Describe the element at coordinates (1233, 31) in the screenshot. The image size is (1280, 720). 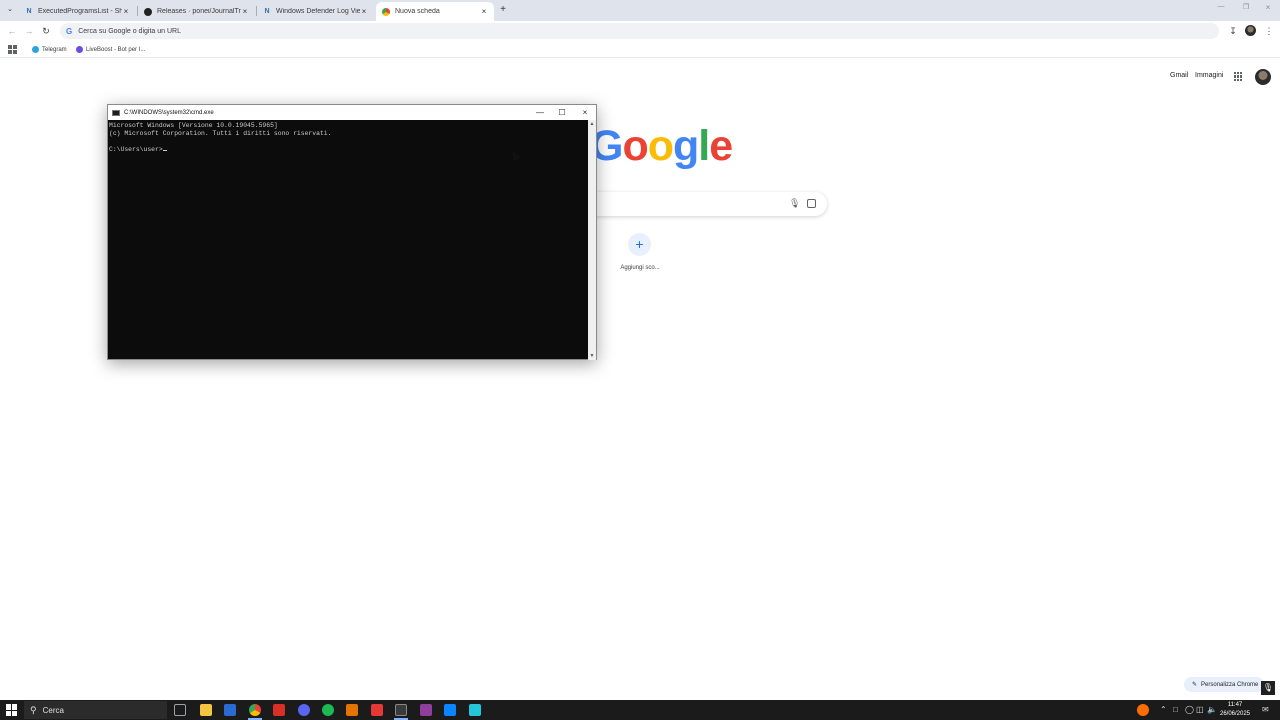
I see `download-icon: ↧` at that location.